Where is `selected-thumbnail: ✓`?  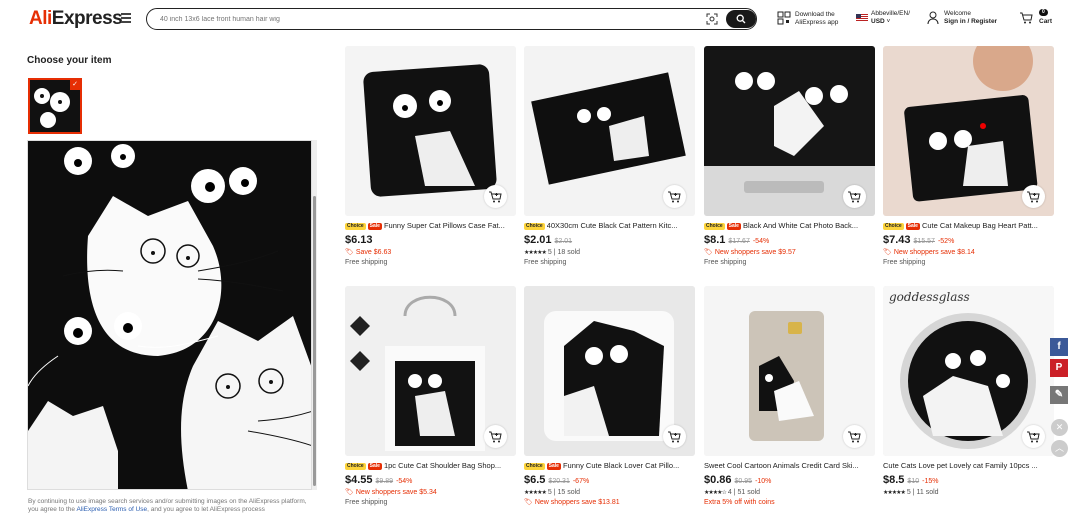 selected-thumbnail: ✓ is located at coordinates (55, 106).